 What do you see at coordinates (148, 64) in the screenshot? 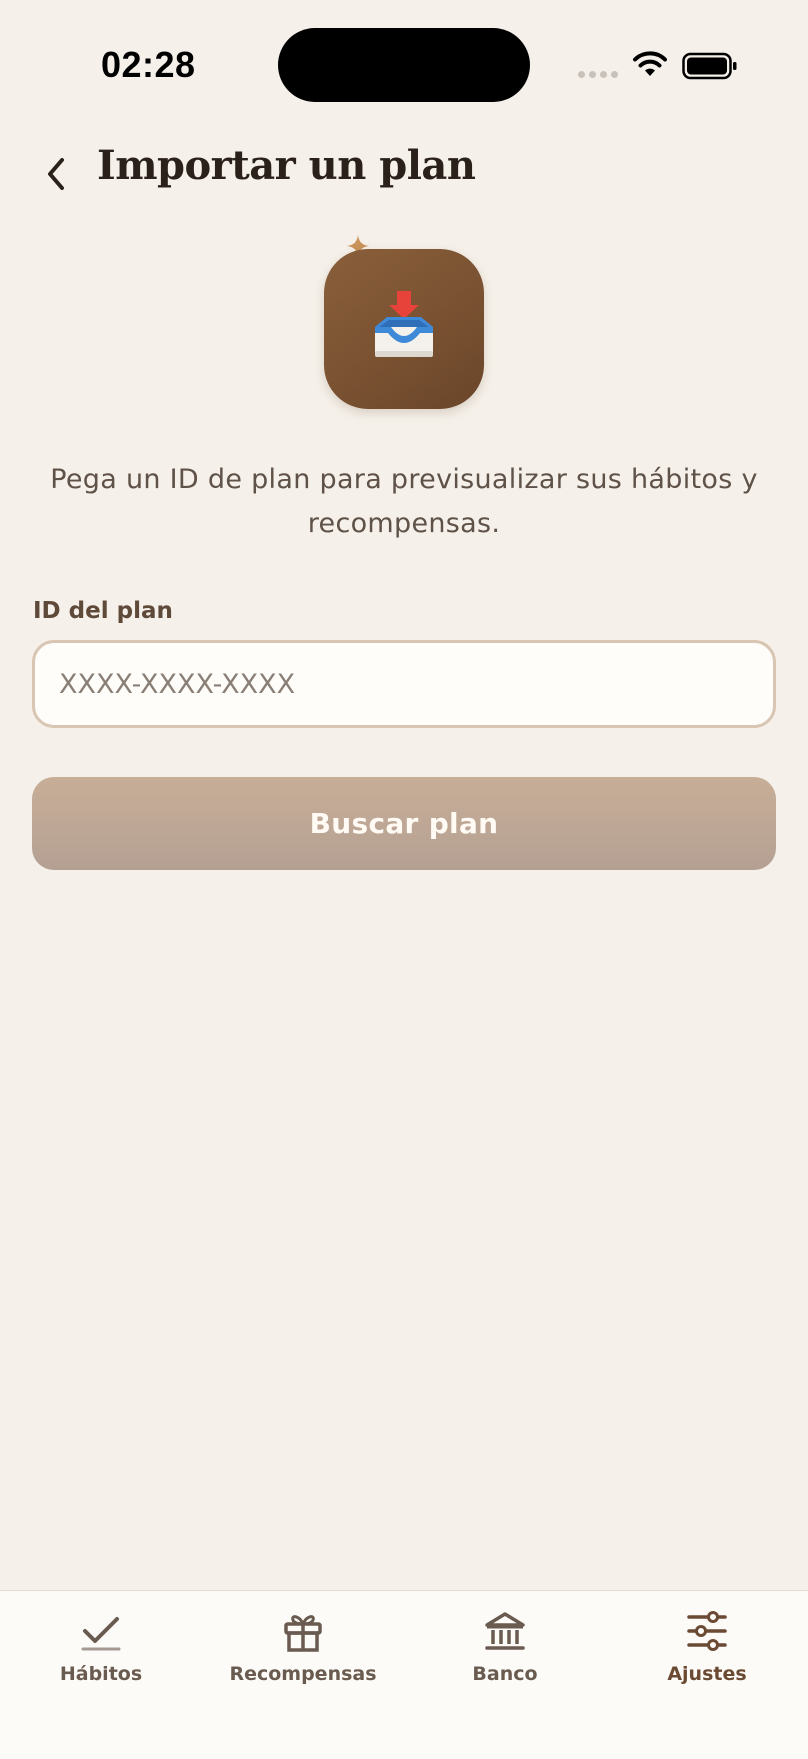
I see `status-time: 02:28` at bounding box center [148, 64].